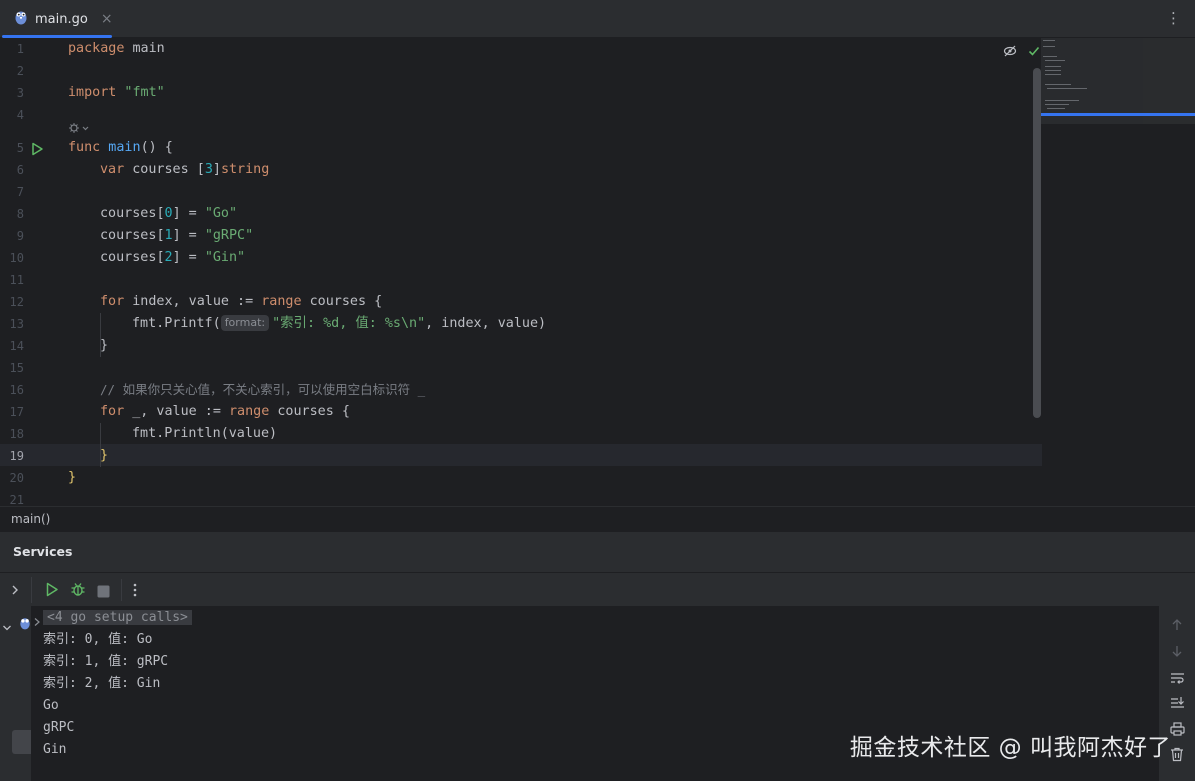 This screenshot has height=781, width=1195. Describe the element at coordinates (120, 147) in the screenshot. I see `function-name: main` at that location.